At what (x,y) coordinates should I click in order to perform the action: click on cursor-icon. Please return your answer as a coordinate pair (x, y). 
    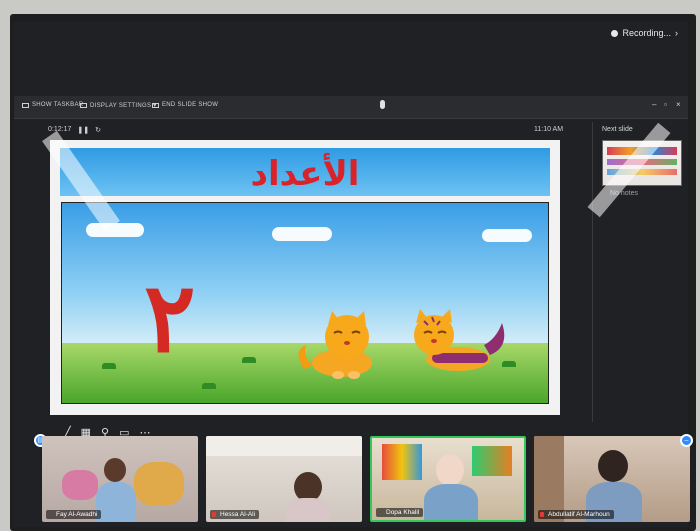
    Looking at the image, I should click on (382, 104).